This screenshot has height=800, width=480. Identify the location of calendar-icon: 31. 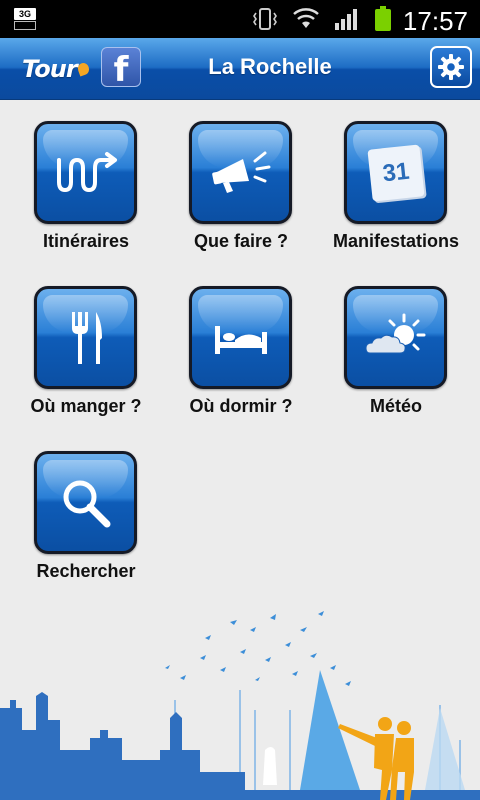
(395, 172).